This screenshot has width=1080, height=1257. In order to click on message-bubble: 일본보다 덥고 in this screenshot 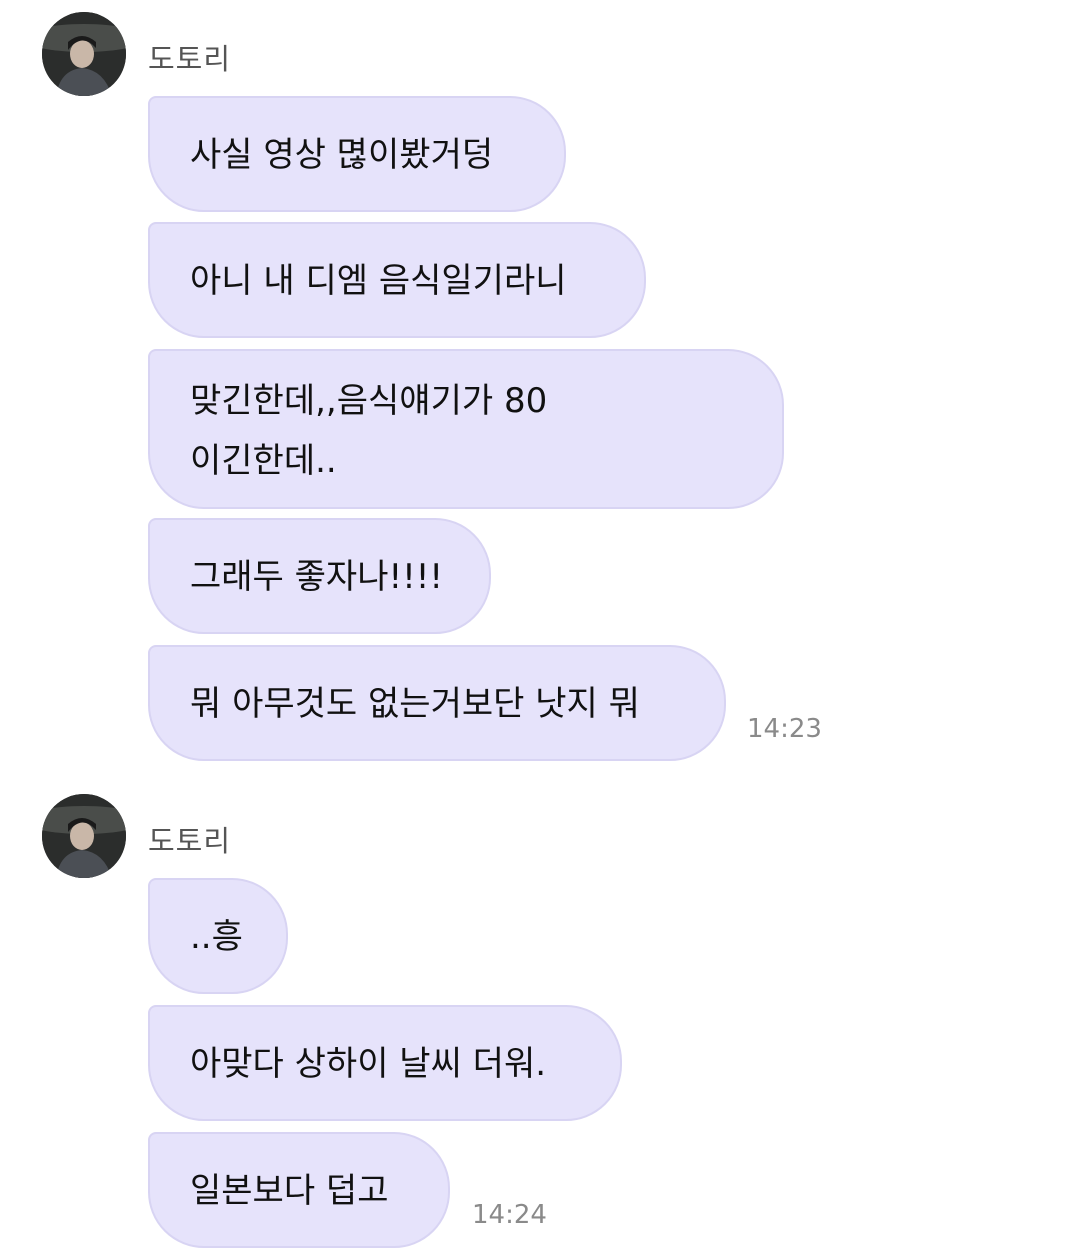, I will do `click(299, 1190)`.